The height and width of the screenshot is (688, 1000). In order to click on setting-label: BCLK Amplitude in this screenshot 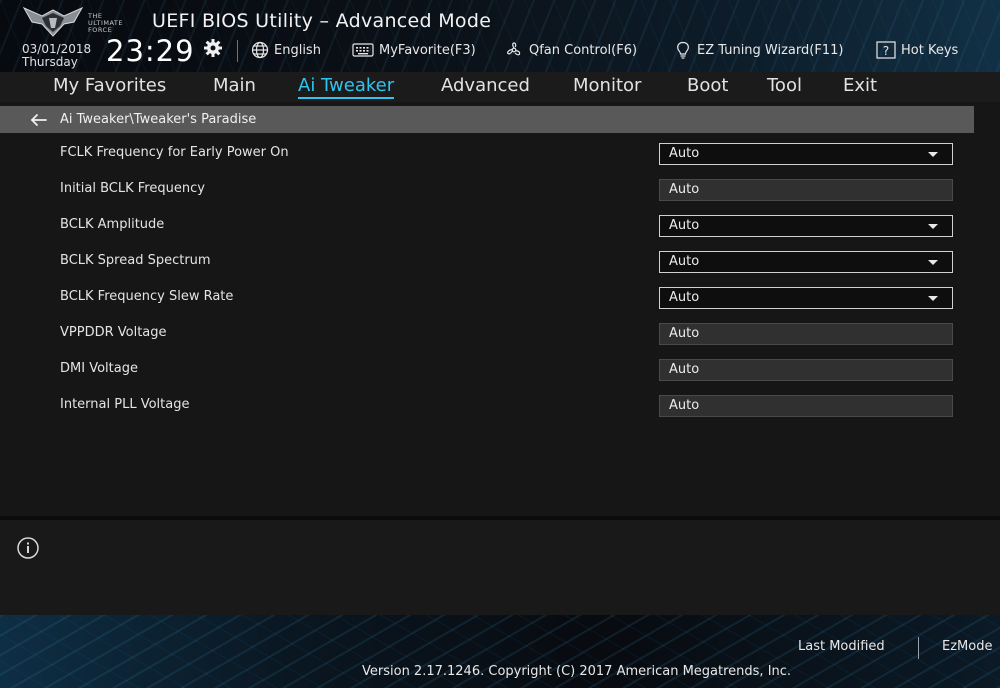, I will do `click(112, 224)`.